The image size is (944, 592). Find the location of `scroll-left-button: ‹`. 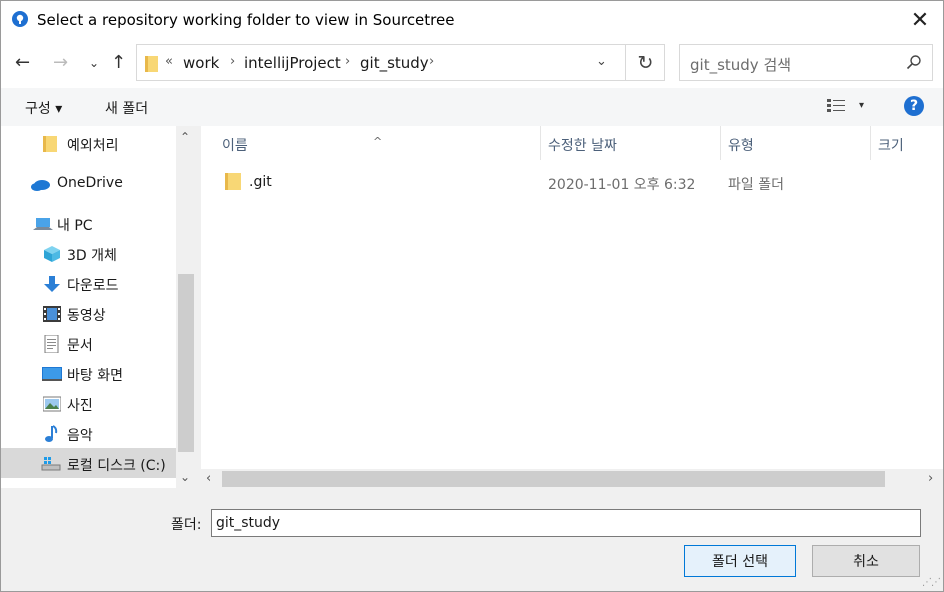

scroll-left-button: ‹ is located at coordinates (208, 478).